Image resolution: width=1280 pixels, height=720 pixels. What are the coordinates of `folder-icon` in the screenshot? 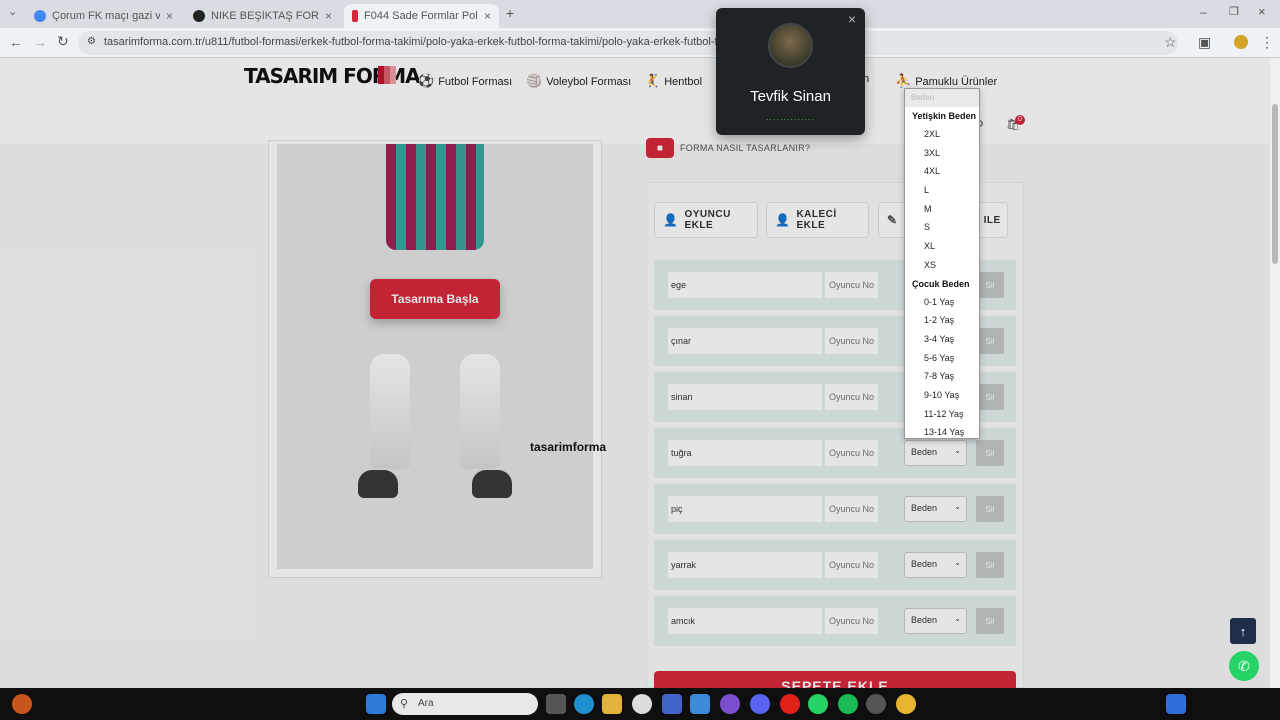 It's located at (612, 704).